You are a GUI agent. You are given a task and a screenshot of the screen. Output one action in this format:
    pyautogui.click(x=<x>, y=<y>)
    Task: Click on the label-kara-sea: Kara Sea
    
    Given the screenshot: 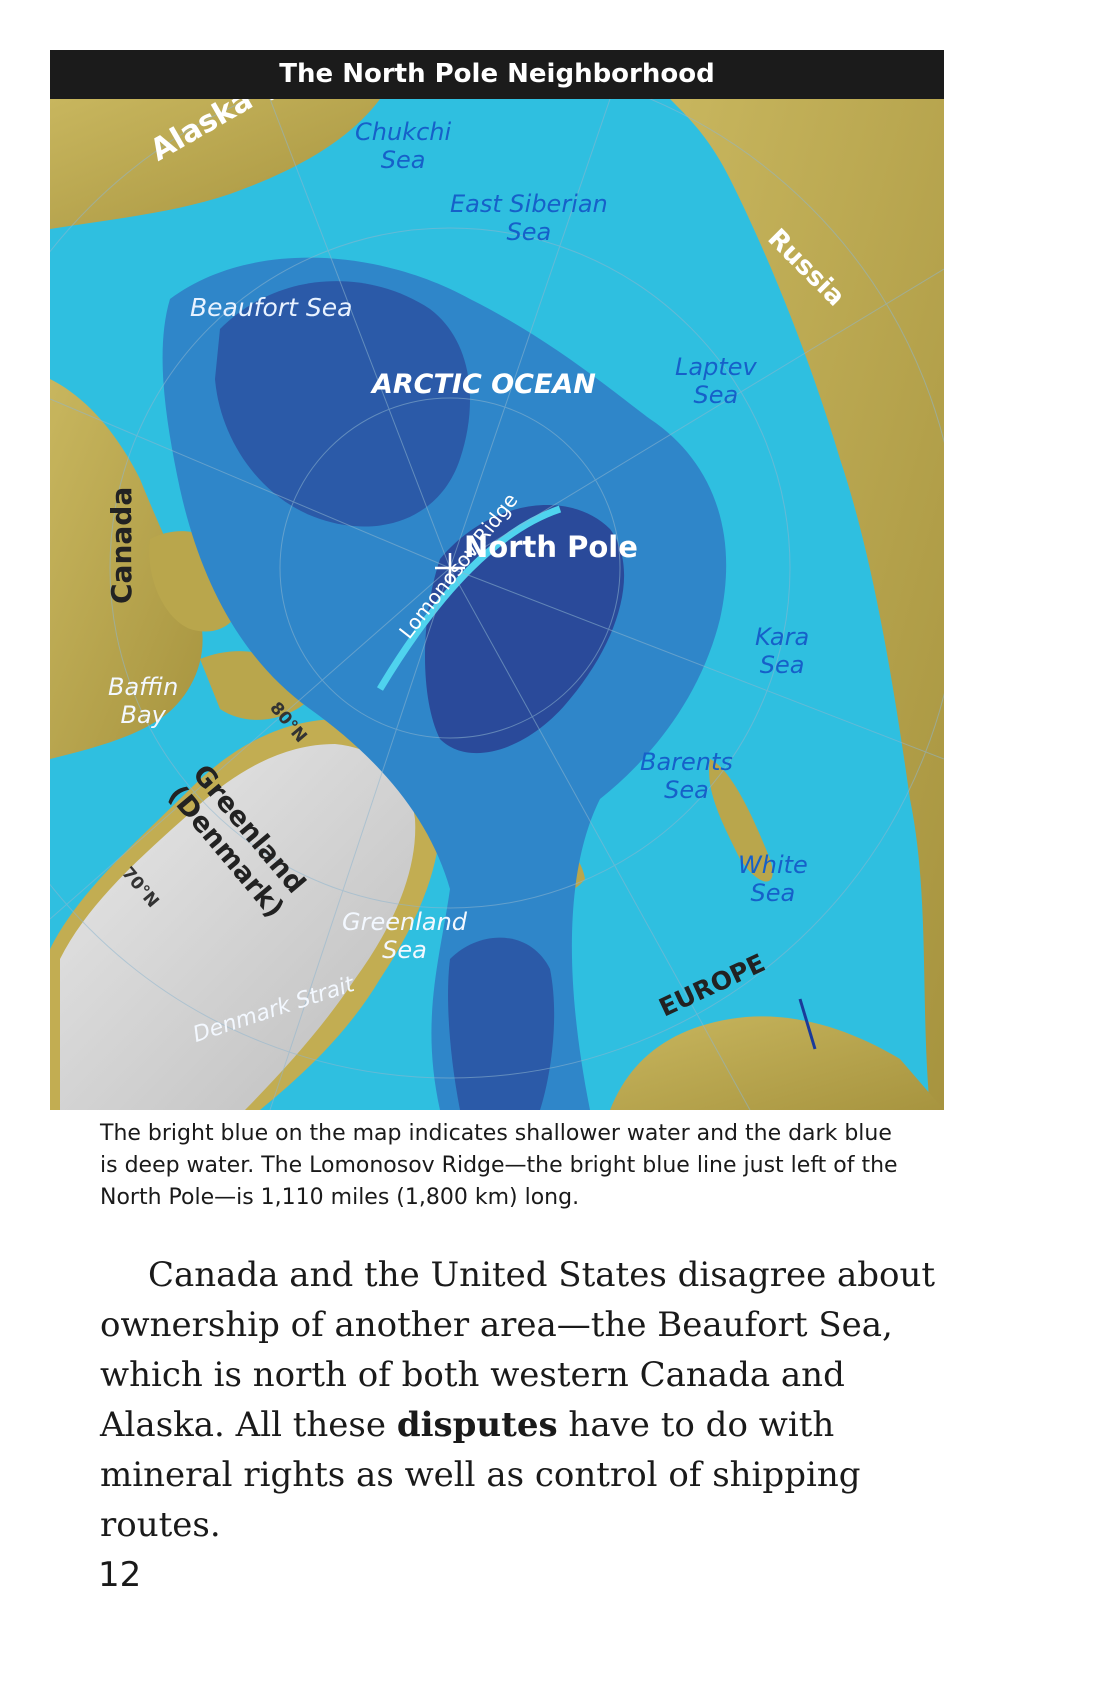 What is the action you would take?
    pyautogui.click(x=782, y=651)
    